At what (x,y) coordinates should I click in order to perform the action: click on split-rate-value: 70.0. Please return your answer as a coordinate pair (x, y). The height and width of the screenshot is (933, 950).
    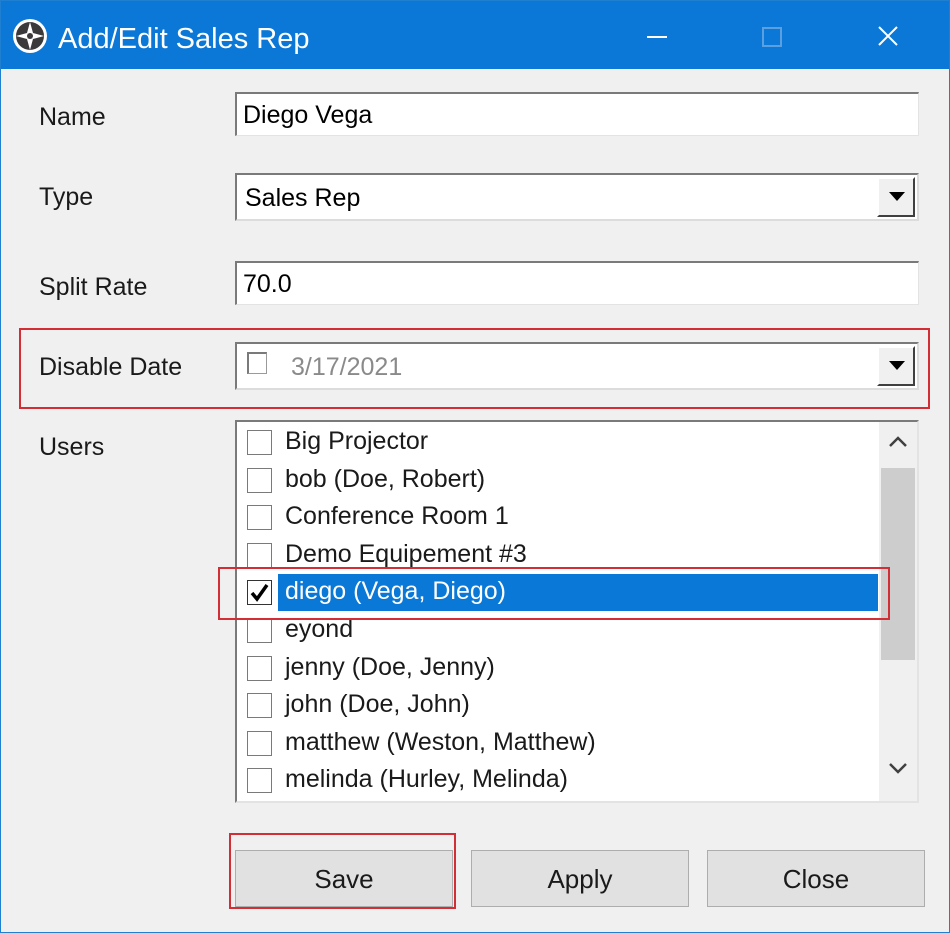
    Looking at the image, I should click on (267, 284).